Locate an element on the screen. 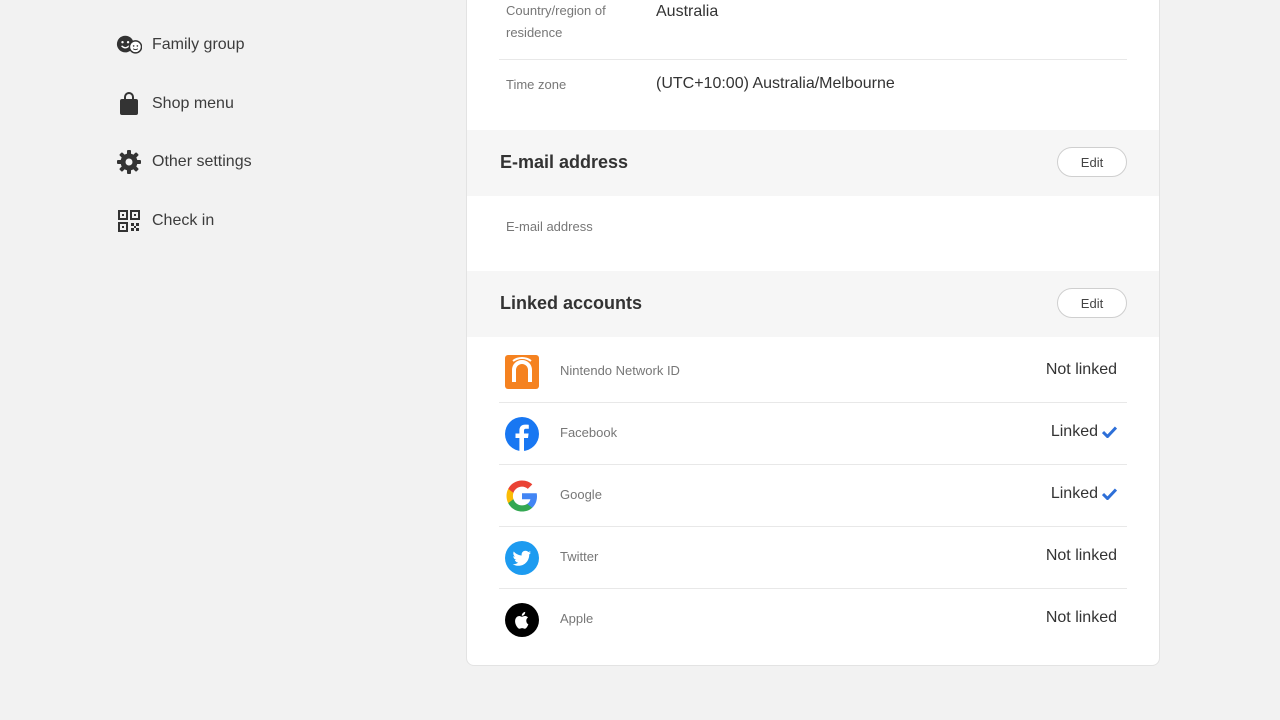  linked-account-row-nintendo: Nintendo Network ID Not linked is located at coordinates (813, 371).